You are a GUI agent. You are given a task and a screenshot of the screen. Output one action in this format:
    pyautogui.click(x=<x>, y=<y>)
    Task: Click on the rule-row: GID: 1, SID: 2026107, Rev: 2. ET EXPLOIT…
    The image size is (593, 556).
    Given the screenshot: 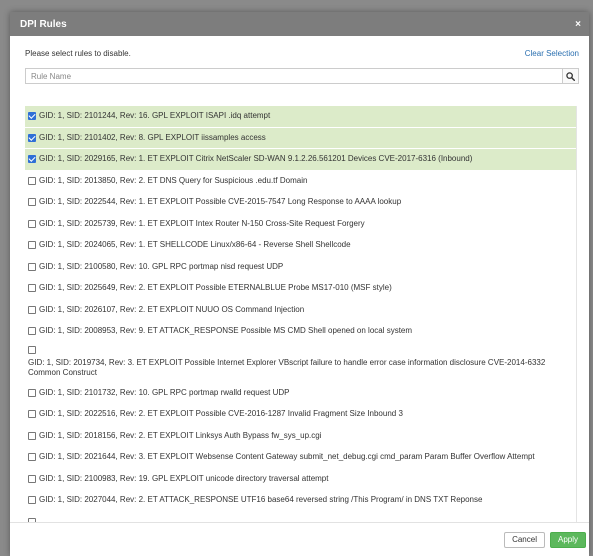 What is the action you would take?
    pyautogui.click(x=301, y=310)
    